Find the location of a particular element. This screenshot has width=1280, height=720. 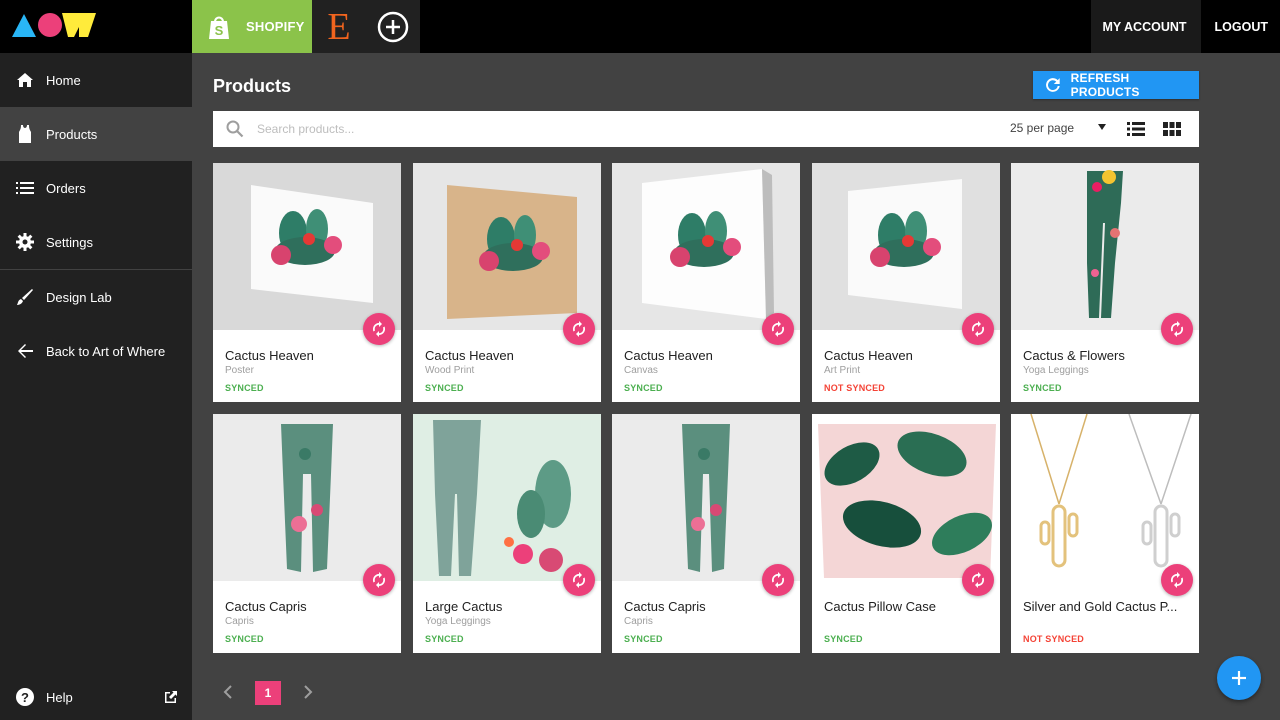

add-product-button is located at coordinates (1239, 678).